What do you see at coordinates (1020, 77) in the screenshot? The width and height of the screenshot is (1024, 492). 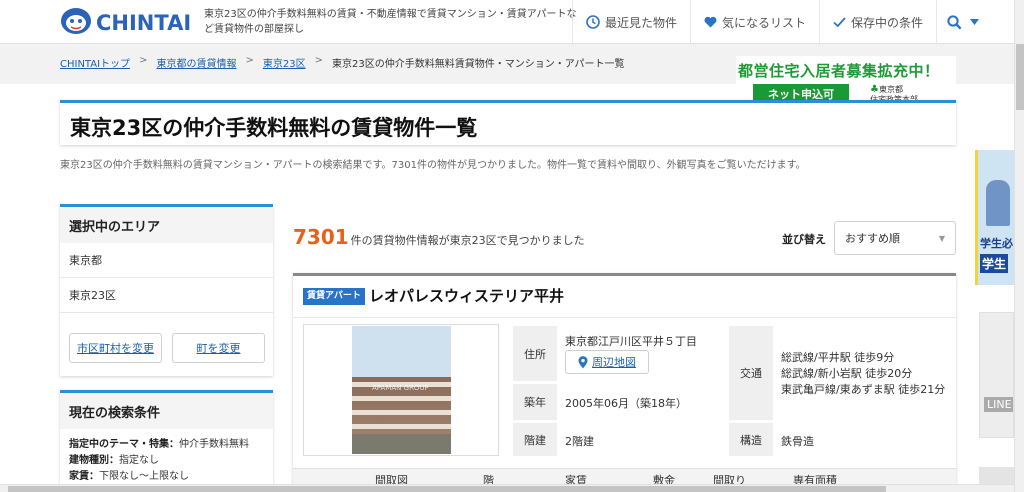 I see `vertical-scroll-thumb` at bounding box center [1020, 77].